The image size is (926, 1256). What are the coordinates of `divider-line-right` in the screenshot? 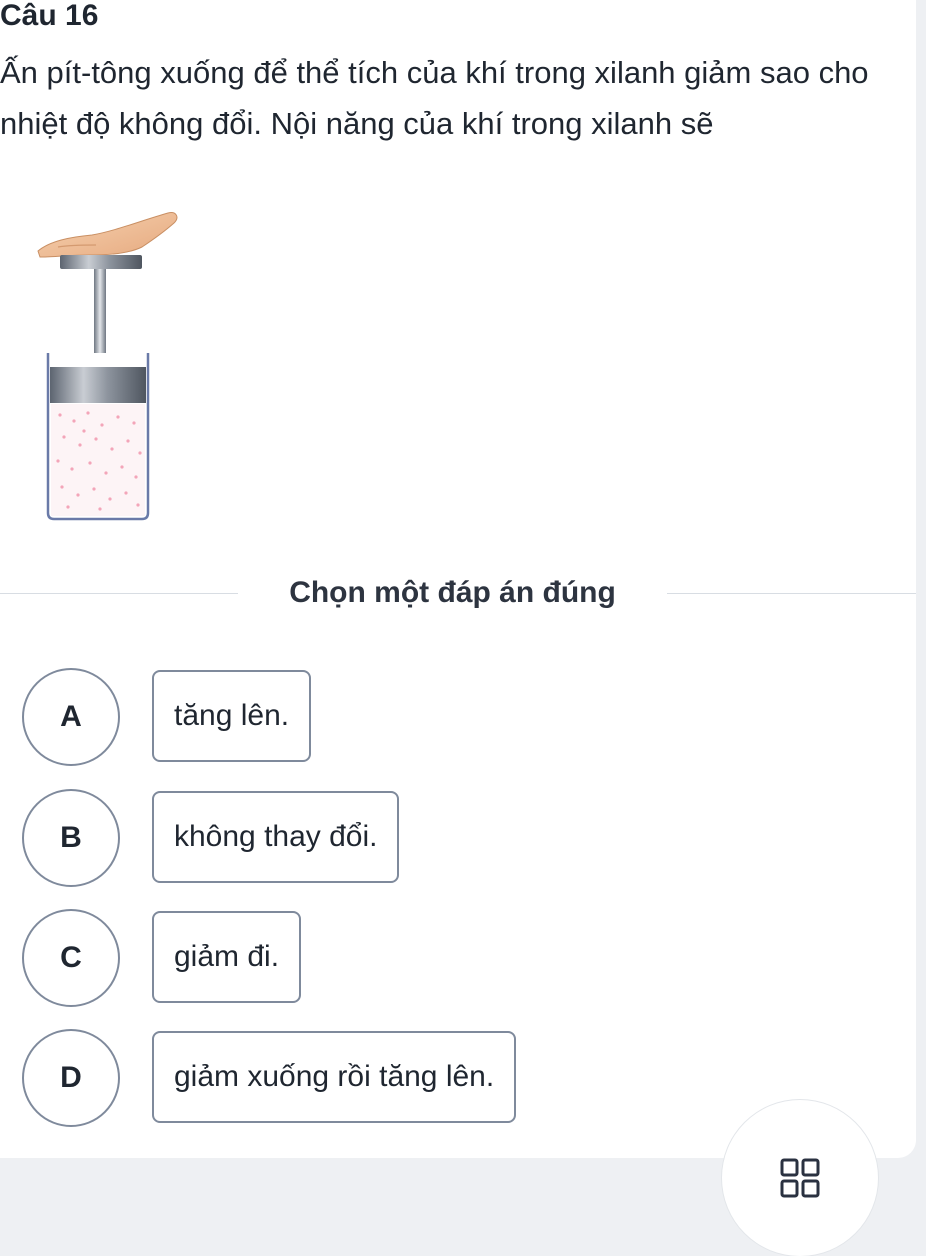 It's located at (791, 593).